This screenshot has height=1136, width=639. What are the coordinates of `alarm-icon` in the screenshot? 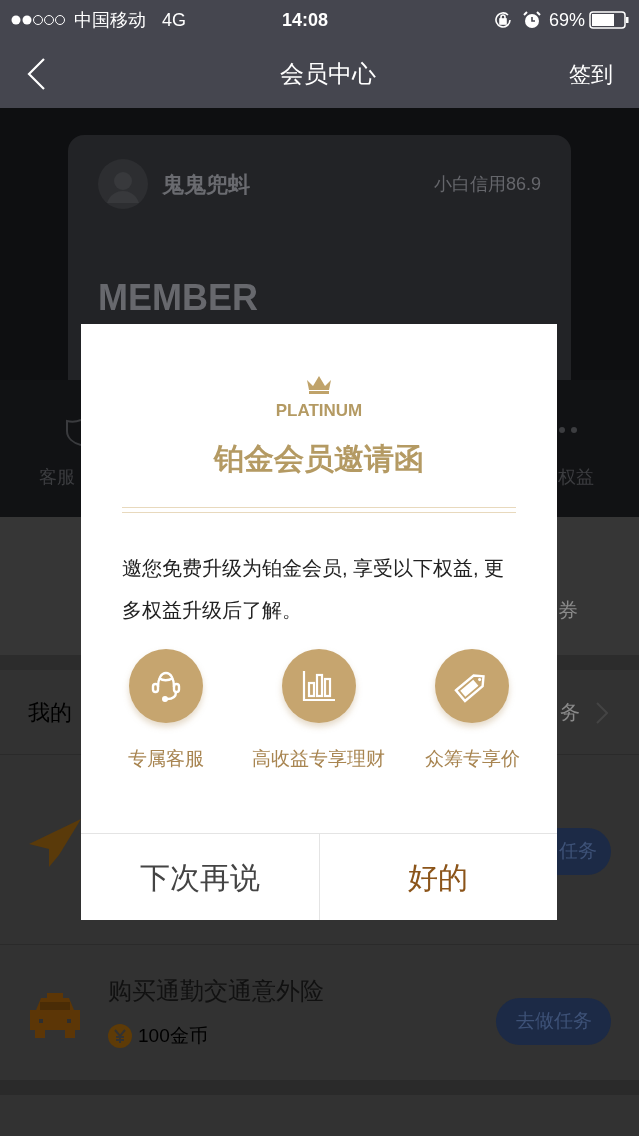 It's located at (531, 20).